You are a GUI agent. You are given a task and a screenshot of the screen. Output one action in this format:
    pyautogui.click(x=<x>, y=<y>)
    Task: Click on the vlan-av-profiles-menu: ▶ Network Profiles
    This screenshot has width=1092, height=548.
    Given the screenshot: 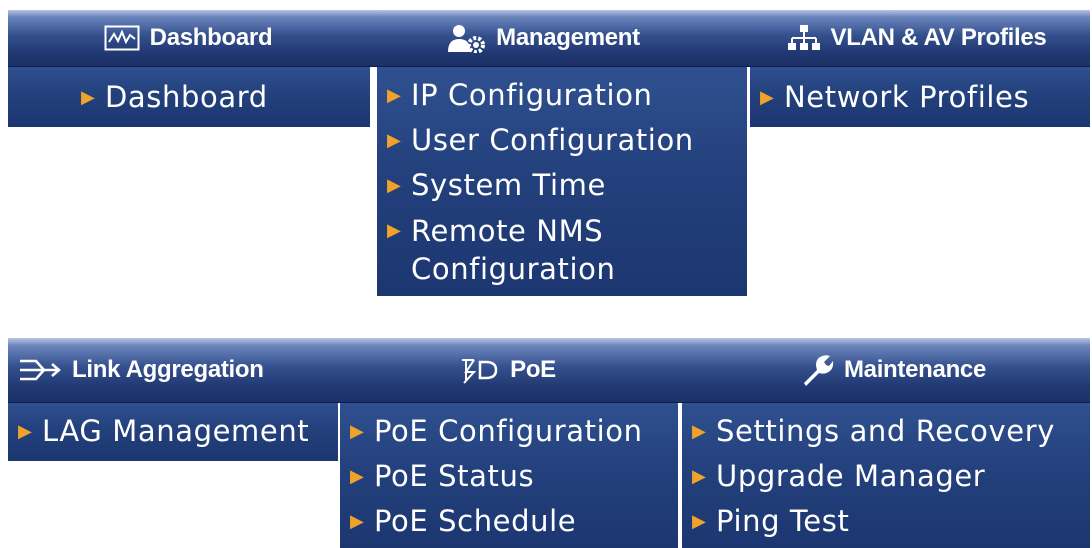 What is the action you would take?
    pyautogui.click(x=920, y=97)
    